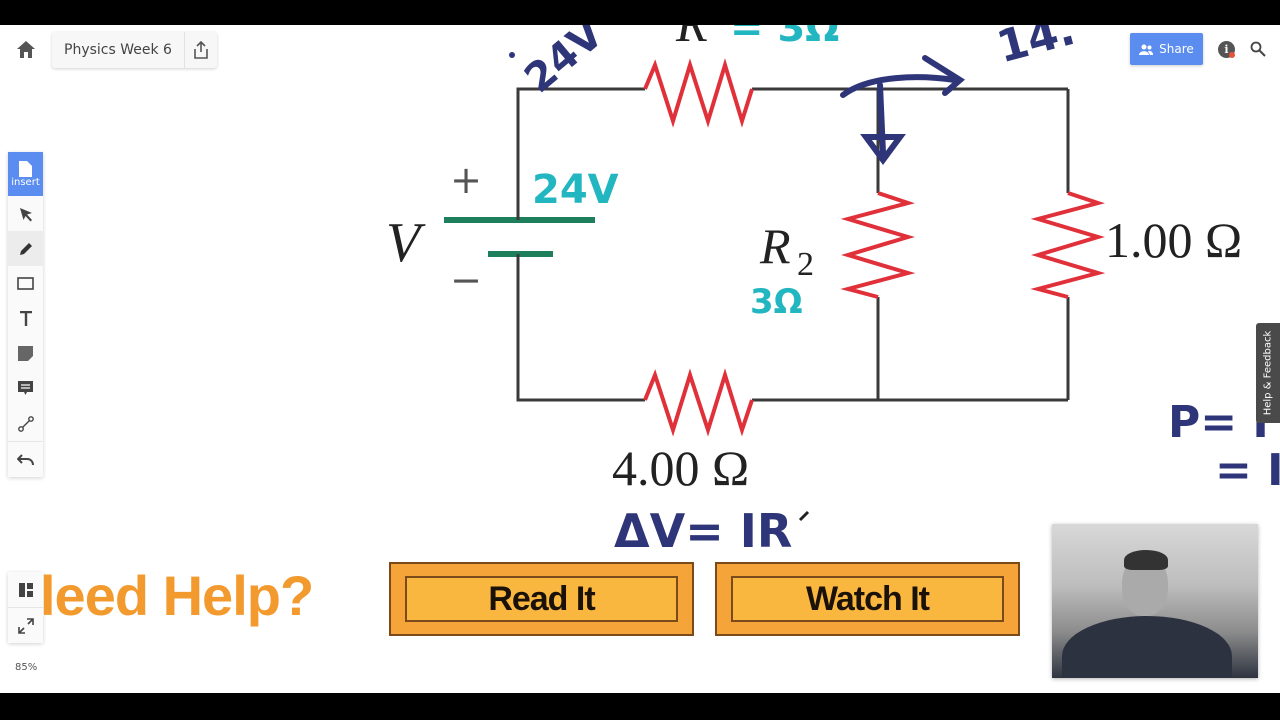  What do you see at coordinates (1218, 422) in the screenshot?
I see `annotation-power-eq-1: P= I` at bounding box center [1218, 422].